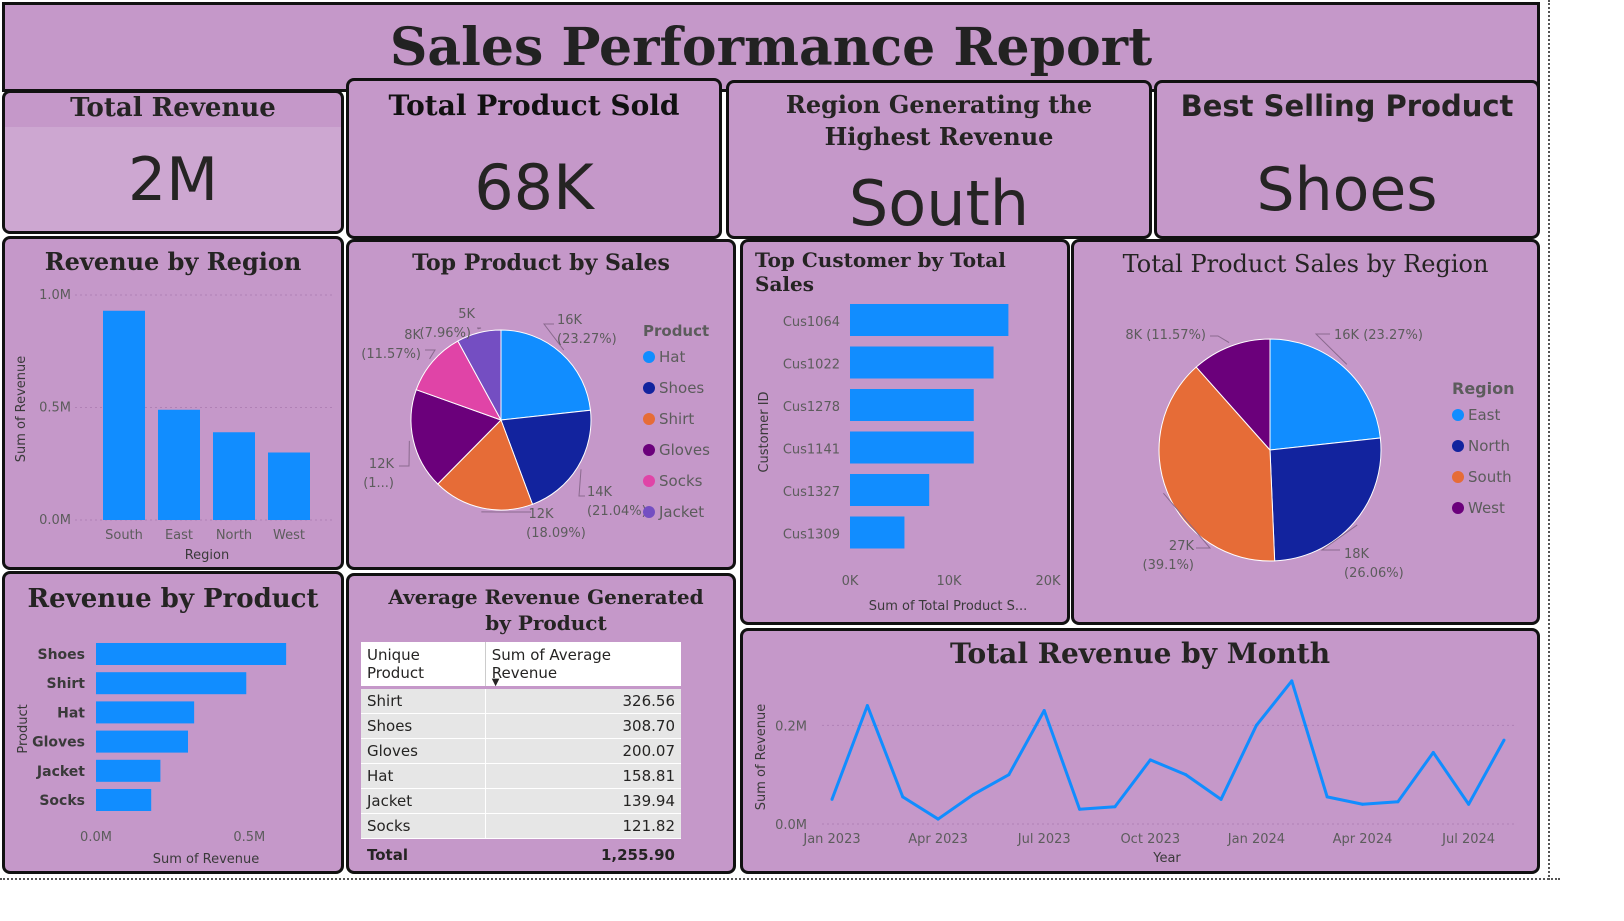  I want to click on table-row: Shirt 326.56, so click(521, 700).